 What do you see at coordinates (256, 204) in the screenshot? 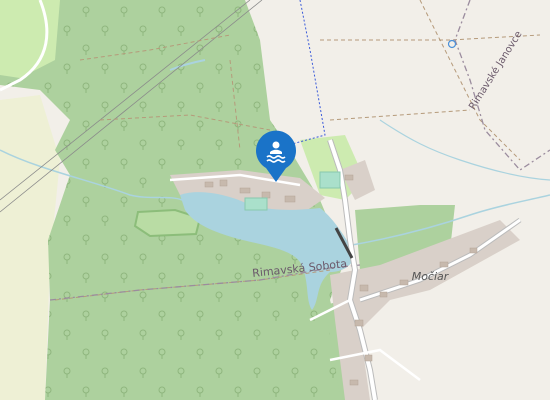
I see `pool-area` at bounding box center [256, 204].